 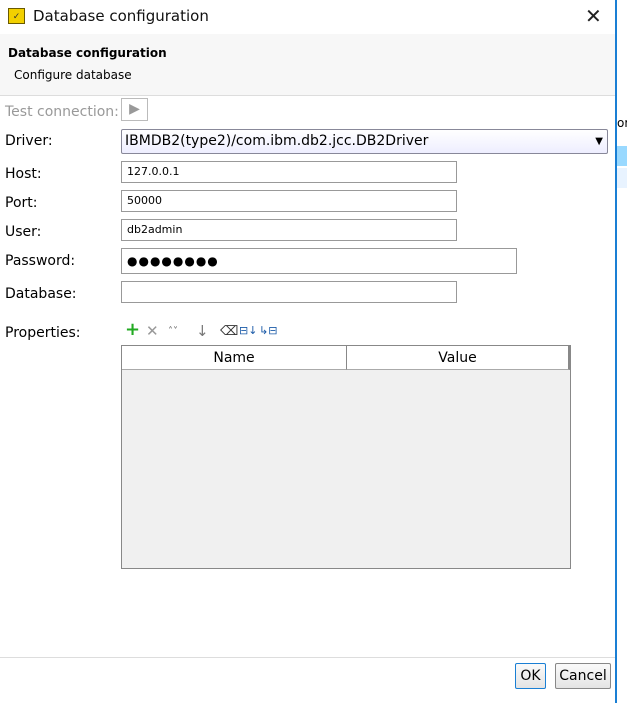 What do you see at coordinates (593, 16) in the screenshot?
I see `close-icon: ✕` at bounding box center [593, 16].